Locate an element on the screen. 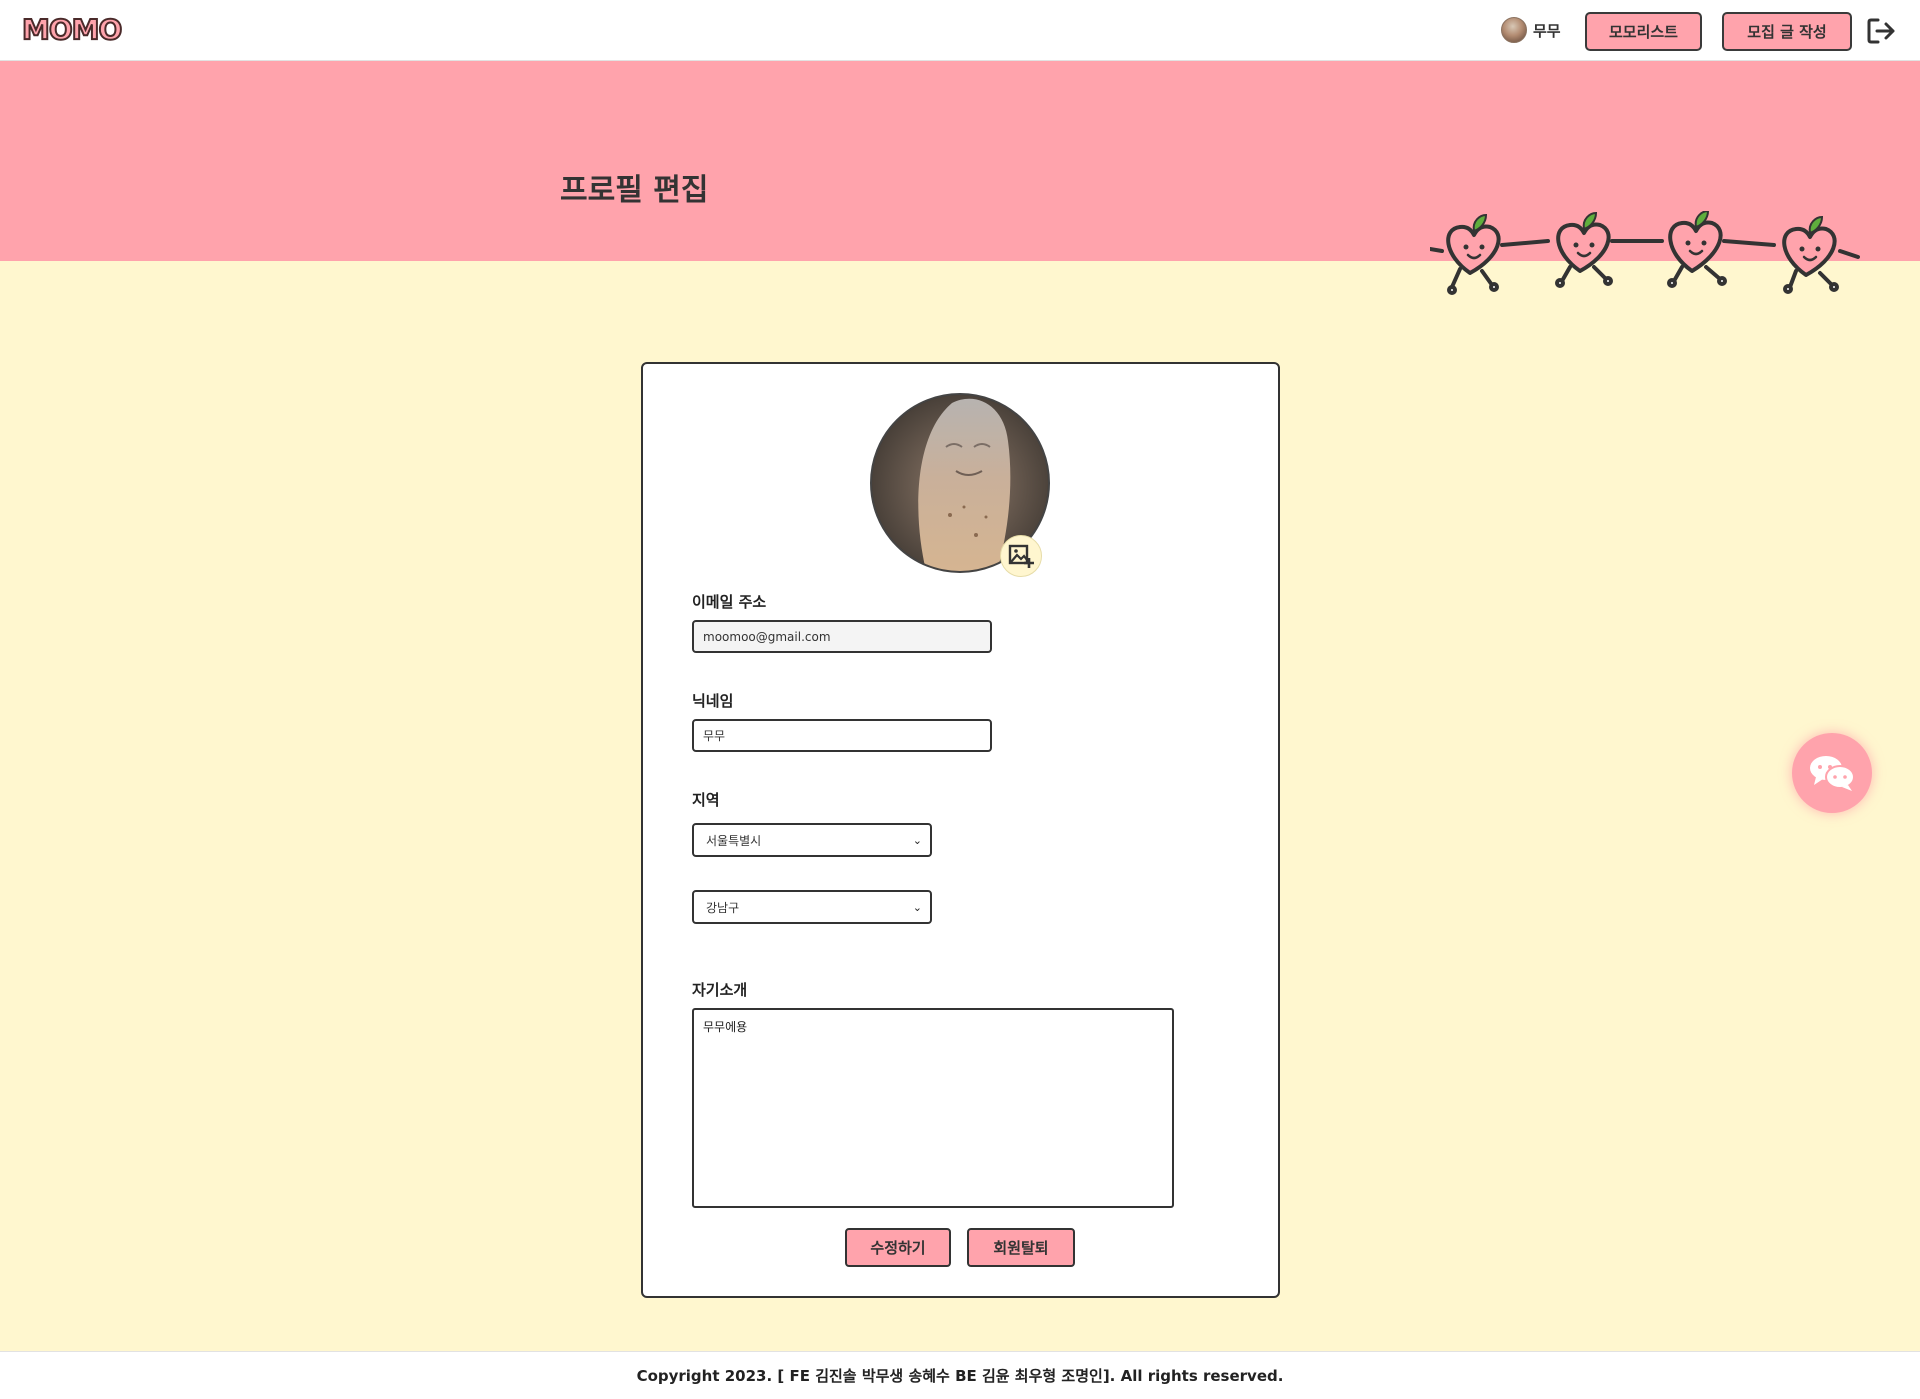  user-avatar is located at coordinates (1514, 30).